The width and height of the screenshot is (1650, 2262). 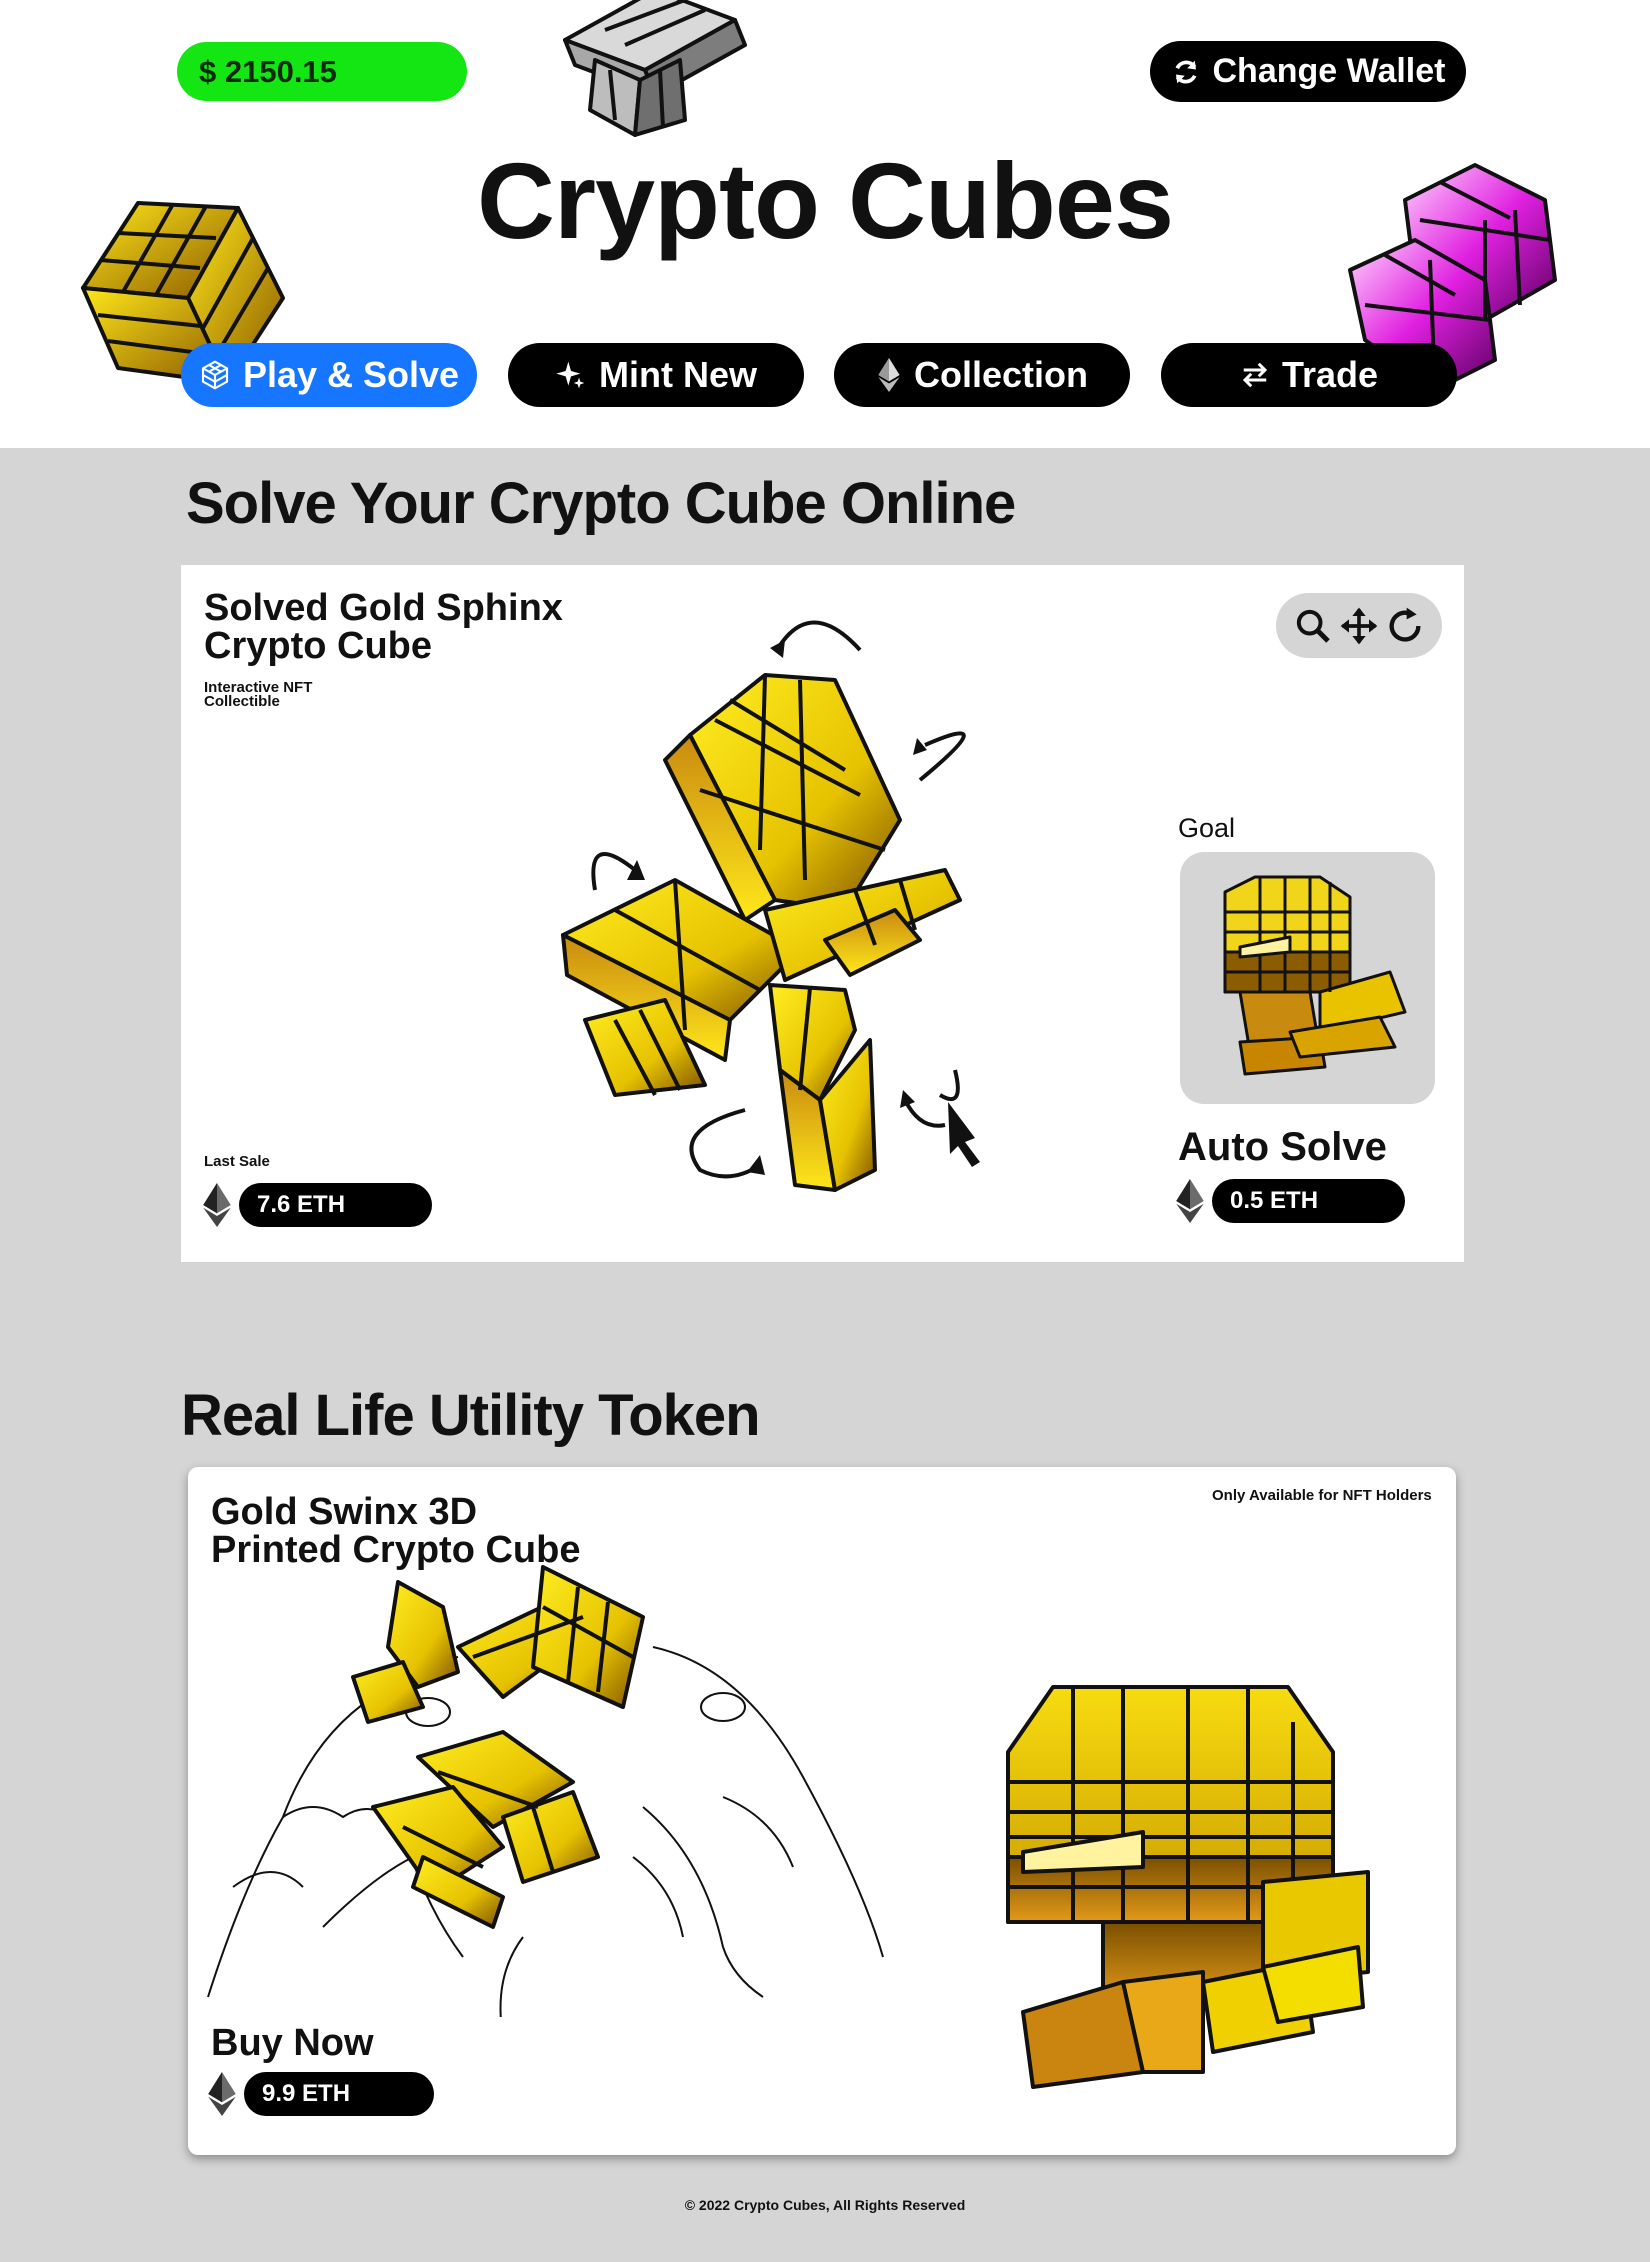 I want to click on printed-sphinx-cube-illustration, so click(x=1188, y=1887).